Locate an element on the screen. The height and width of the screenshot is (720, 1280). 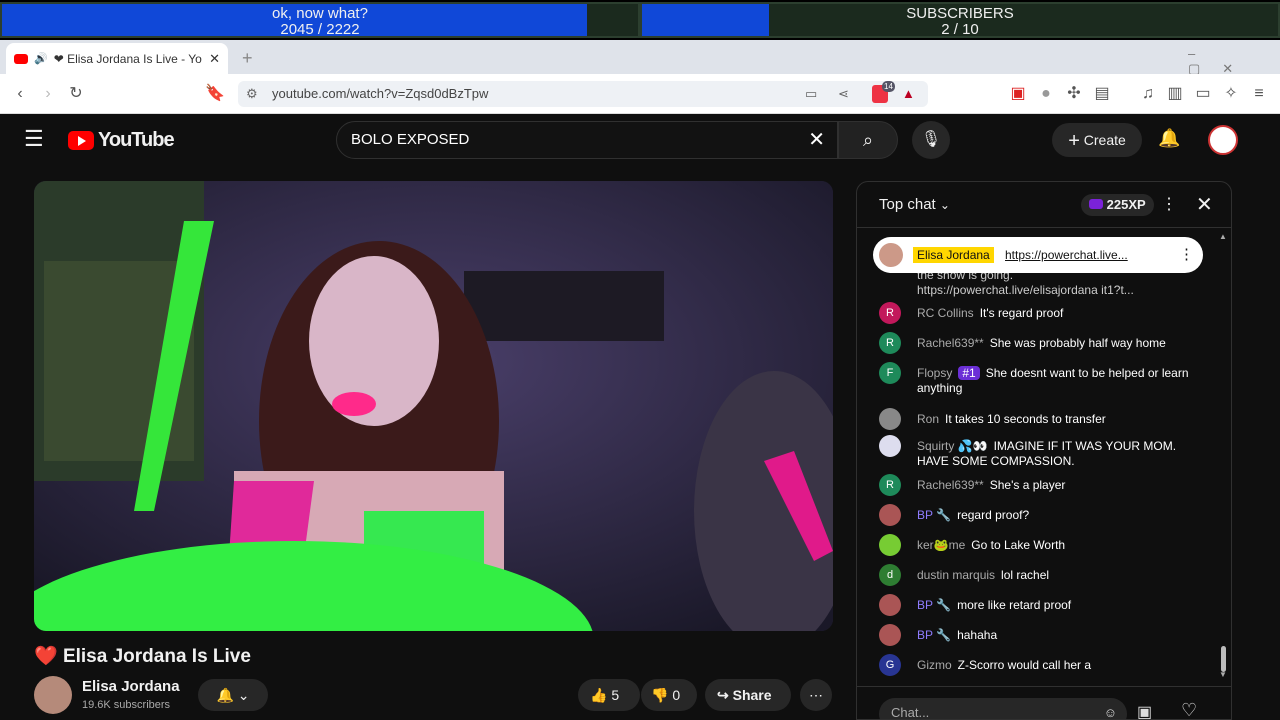
url-text: youtube.com/watch?v=Zqsd0dBzTpw is located at coordinates (380, 93).